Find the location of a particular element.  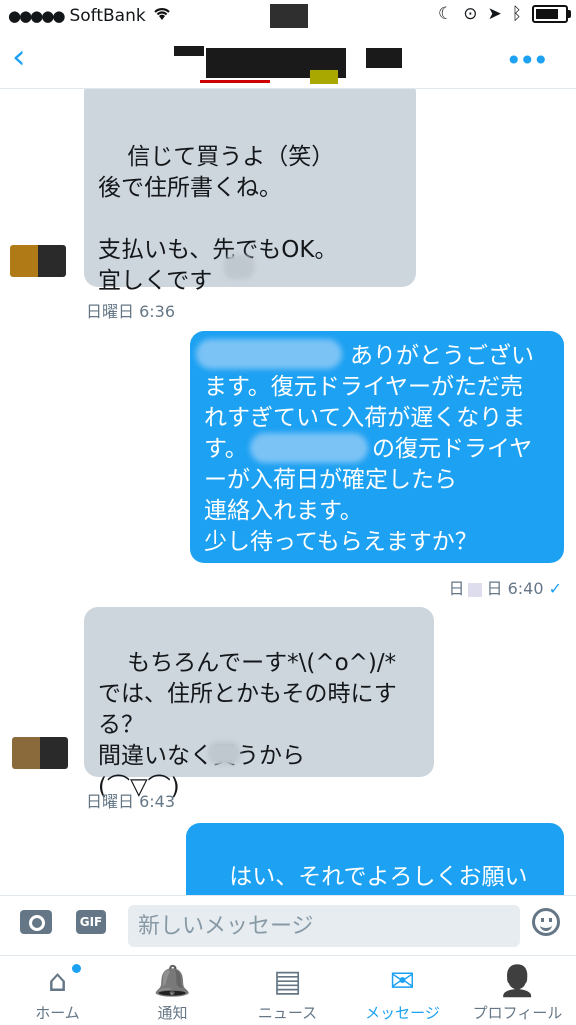

redacted-time is located at coordinates (289, 16).